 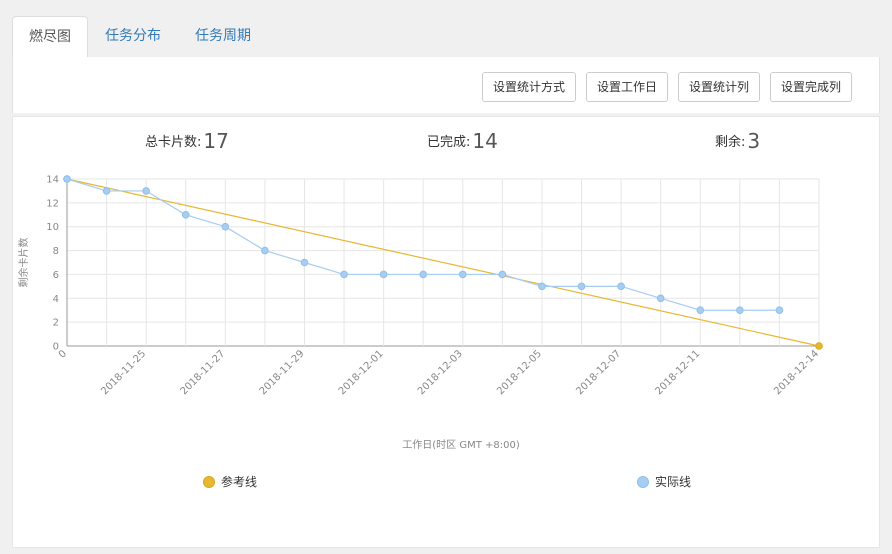 I want to click on x-tick-label: 2018-12-01, so click(x=361, y=372).